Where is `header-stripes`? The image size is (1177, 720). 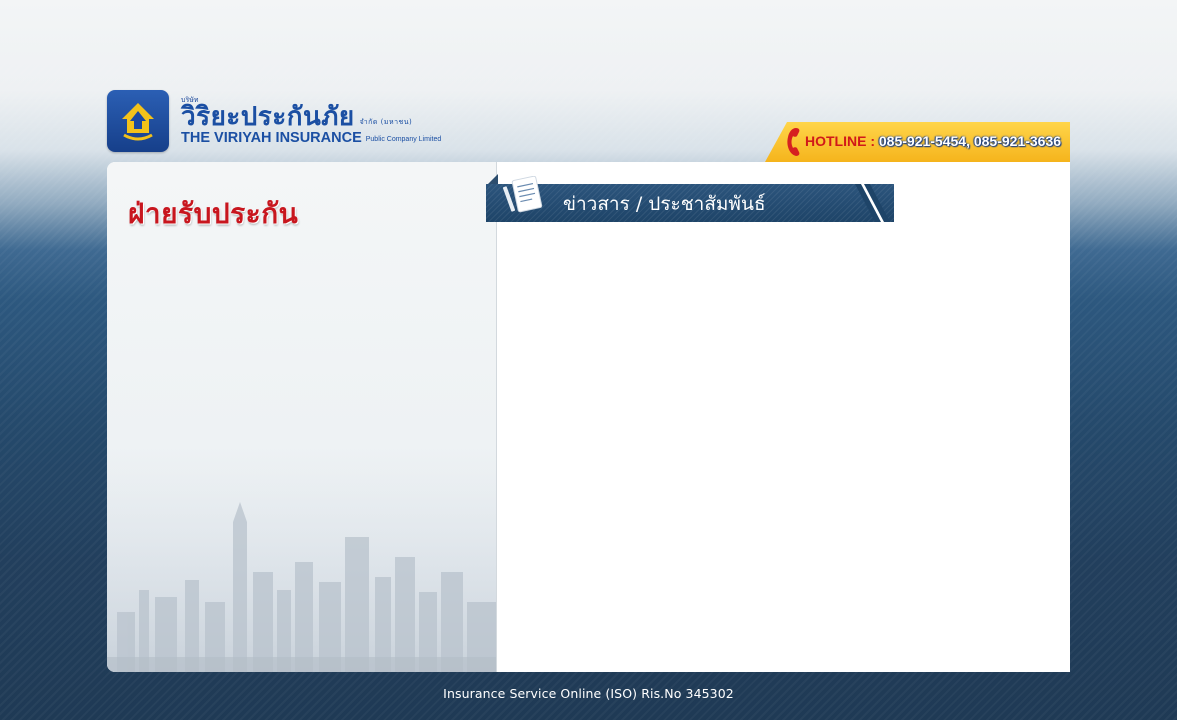 header-stripes is located at coordinates (872, 203).